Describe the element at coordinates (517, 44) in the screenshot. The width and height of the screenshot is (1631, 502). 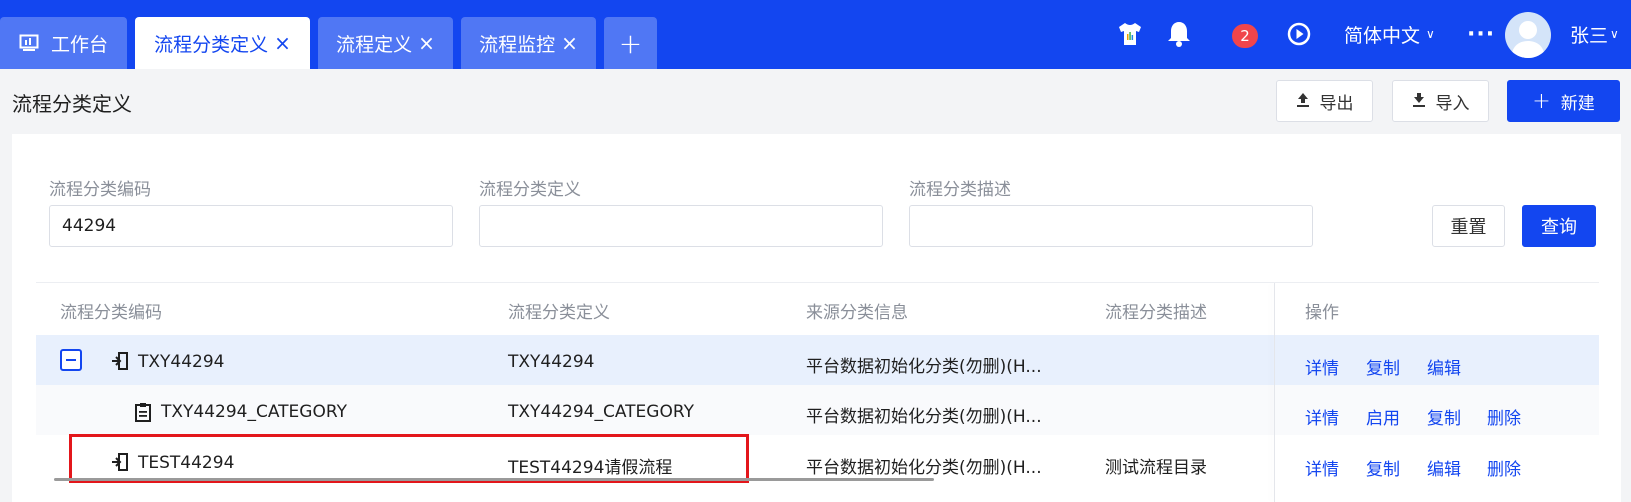
I see `tab-label: 流程监控` at that location.